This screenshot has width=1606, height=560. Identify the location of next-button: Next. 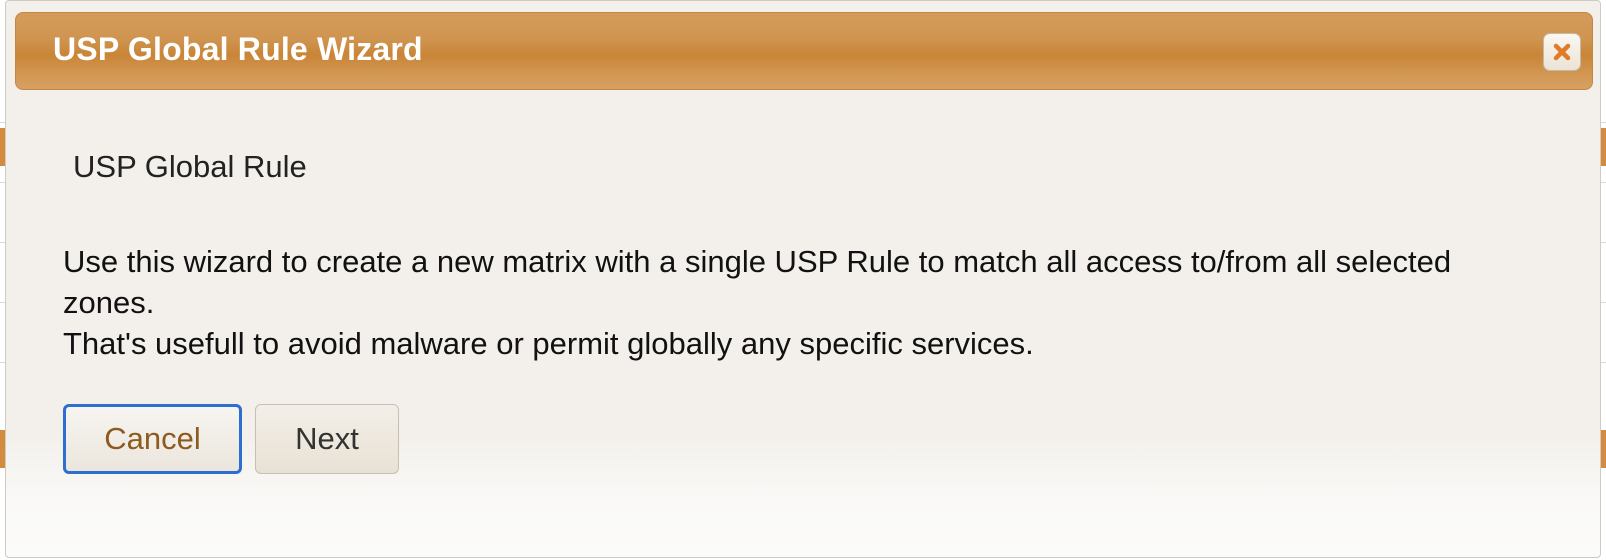
(327, 439).